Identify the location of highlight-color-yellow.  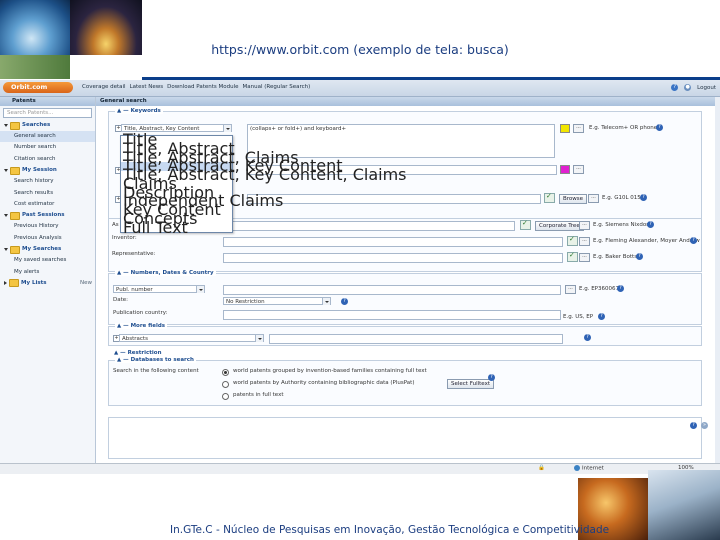
(565, 128).